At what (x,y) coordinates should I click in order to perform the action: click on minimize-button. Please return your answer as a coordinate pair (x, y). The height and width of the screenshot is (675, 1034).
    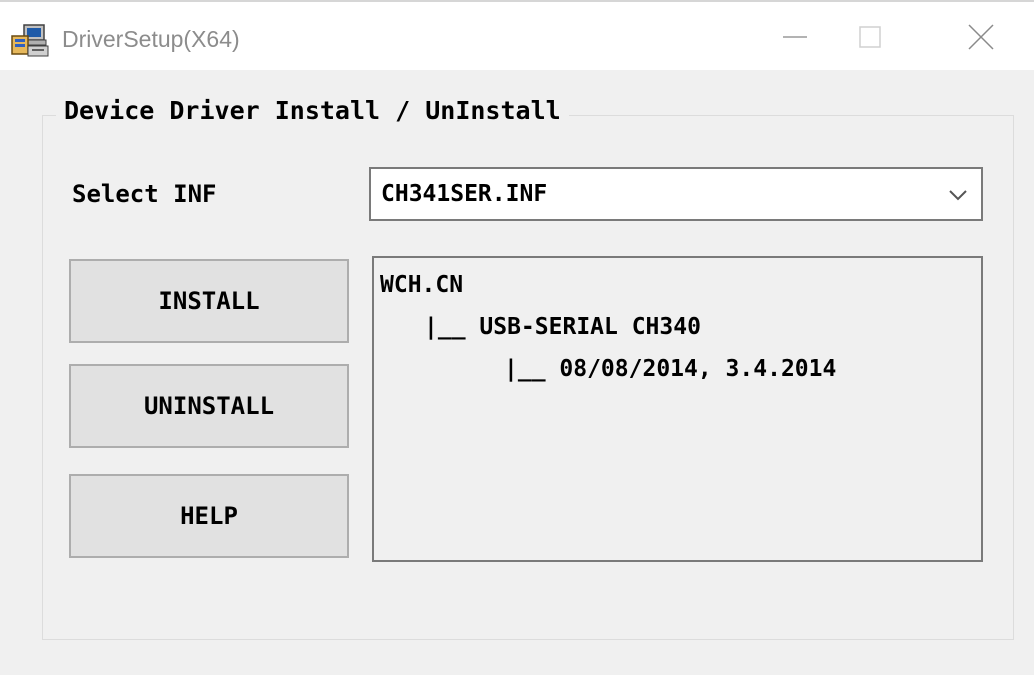
    Looking at the image, I should click on (795, 37).